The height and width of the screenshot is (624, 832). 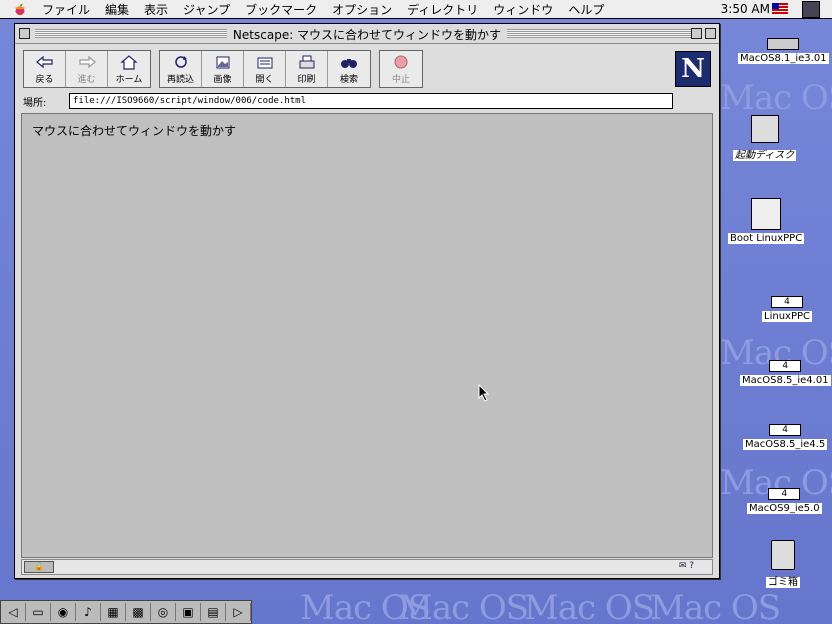 I want to click on desktop-icon-disk: MacOS8.1_ie3.01, so click(x=783, y=51).